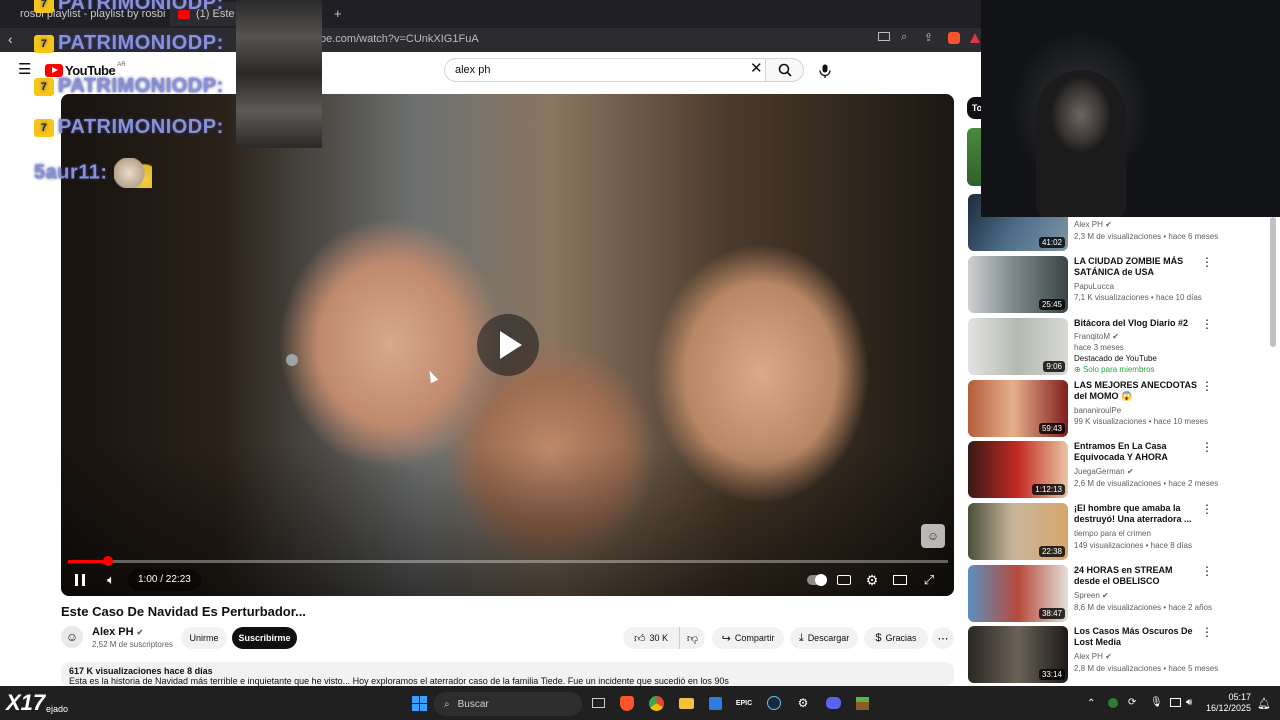 The width and height of the screenshot is (1280, 720). I want to click on rec-title: Los Casos Más Oscuros De Lost Media, so click(1133, 636).